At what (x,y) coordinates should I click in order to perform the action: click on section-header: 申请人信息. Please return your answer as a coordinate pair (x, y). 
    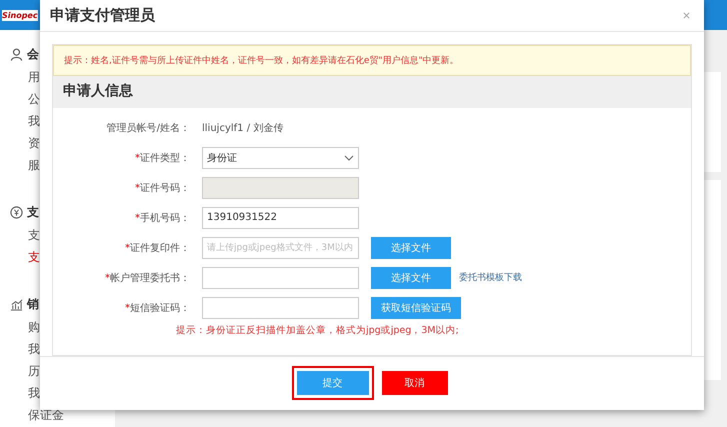
    Looking at the image, I should click on (372, 92).